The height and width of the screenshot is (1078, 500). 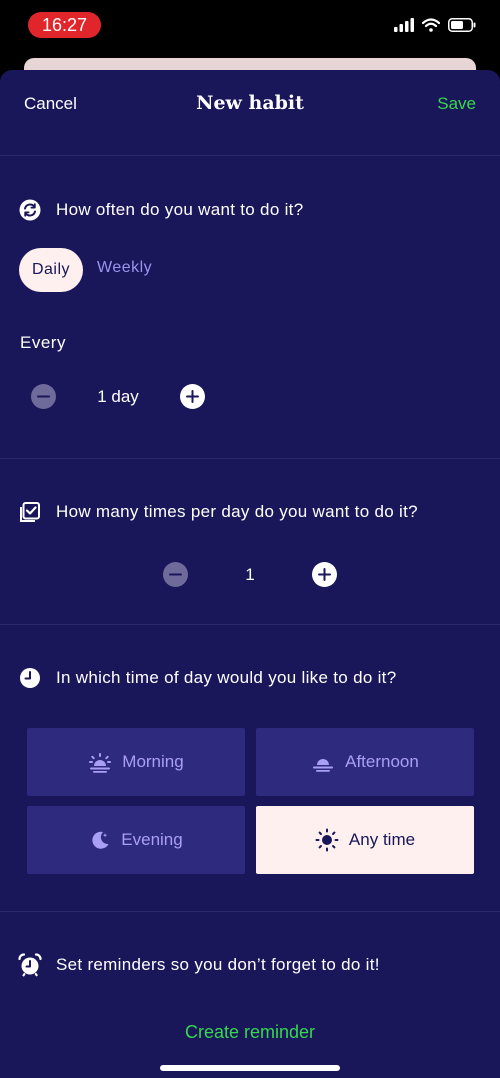 What do you see at coordinates (180, 209) in the screenshot?
I see `frequency-heading-text: How often do you want to do it?` at bounding box center [180, 209].